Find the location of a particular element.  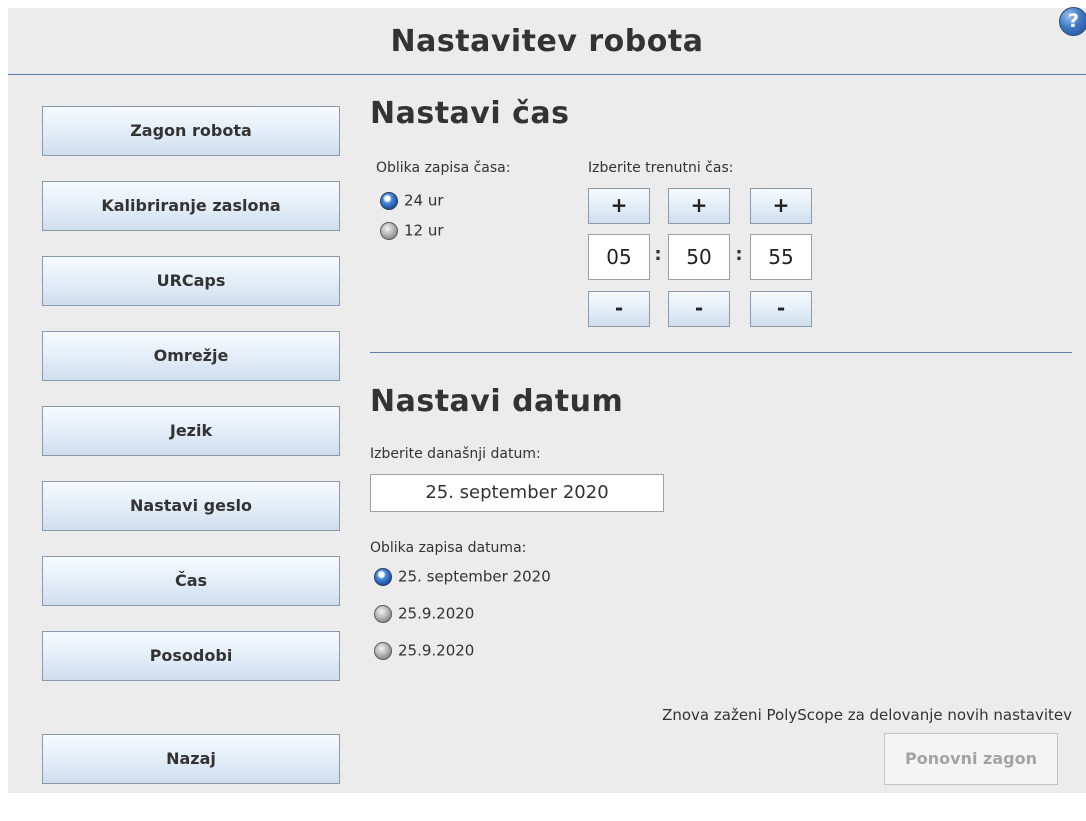

minutes-increment-button: + is located at coordinates (699, 206).